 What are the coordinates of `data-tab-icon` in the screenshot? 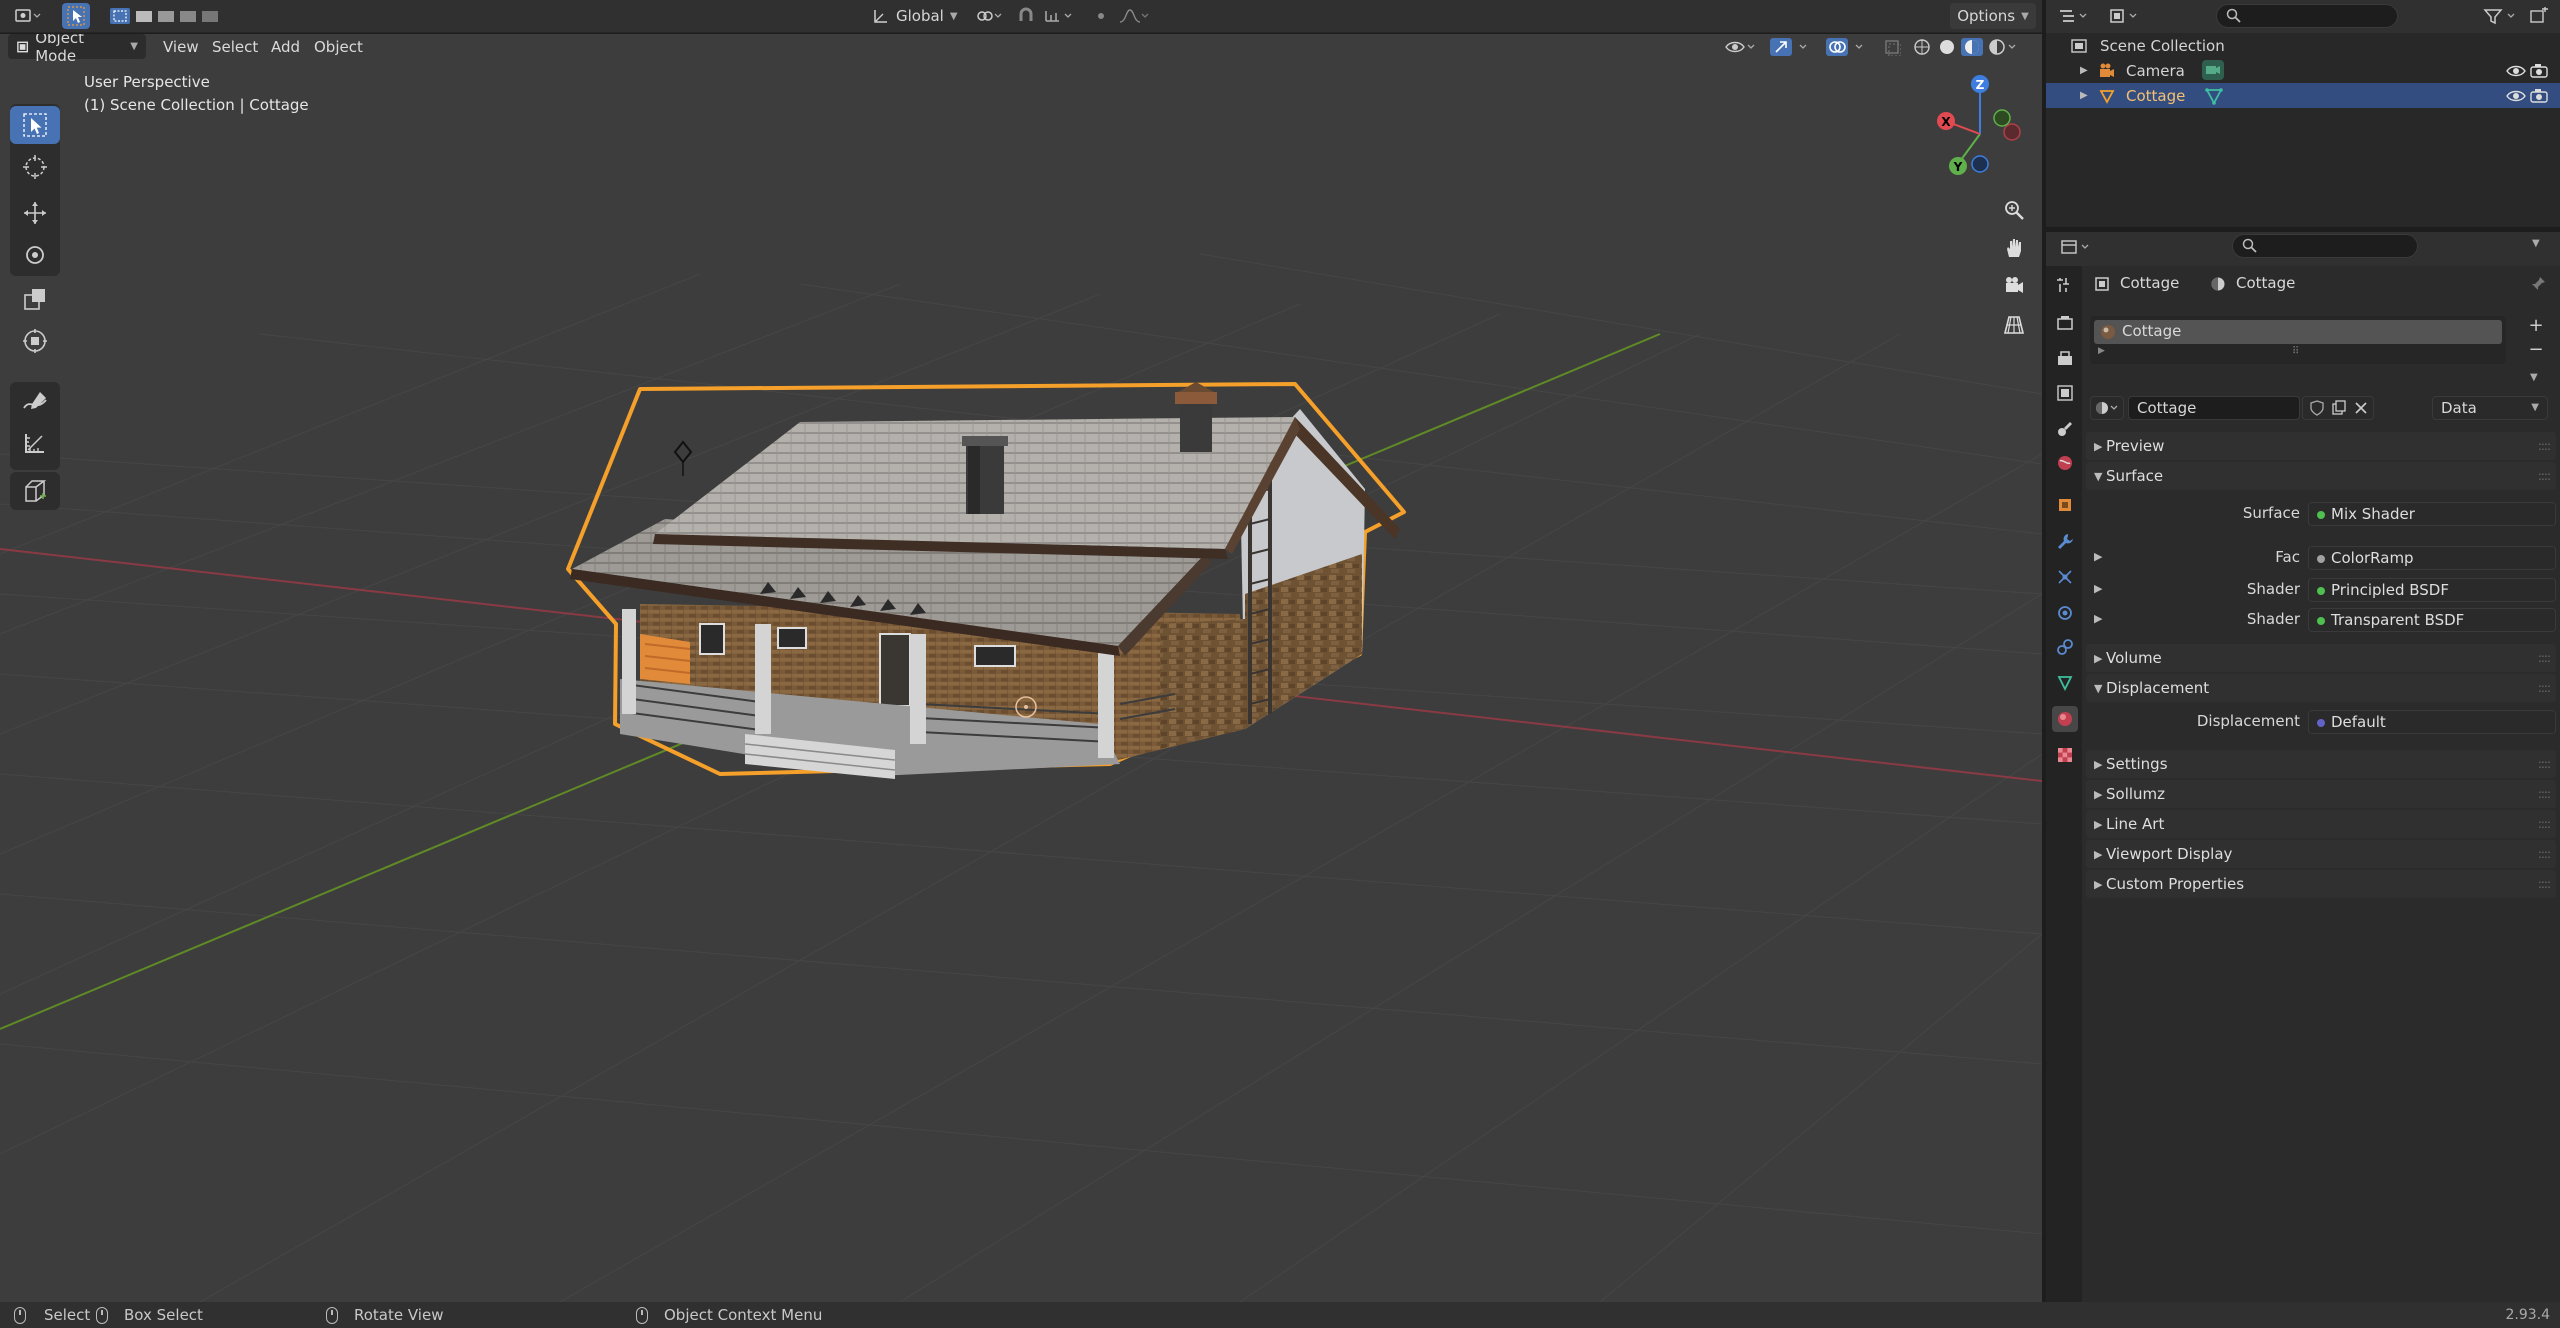 It's located at (2065, 683).